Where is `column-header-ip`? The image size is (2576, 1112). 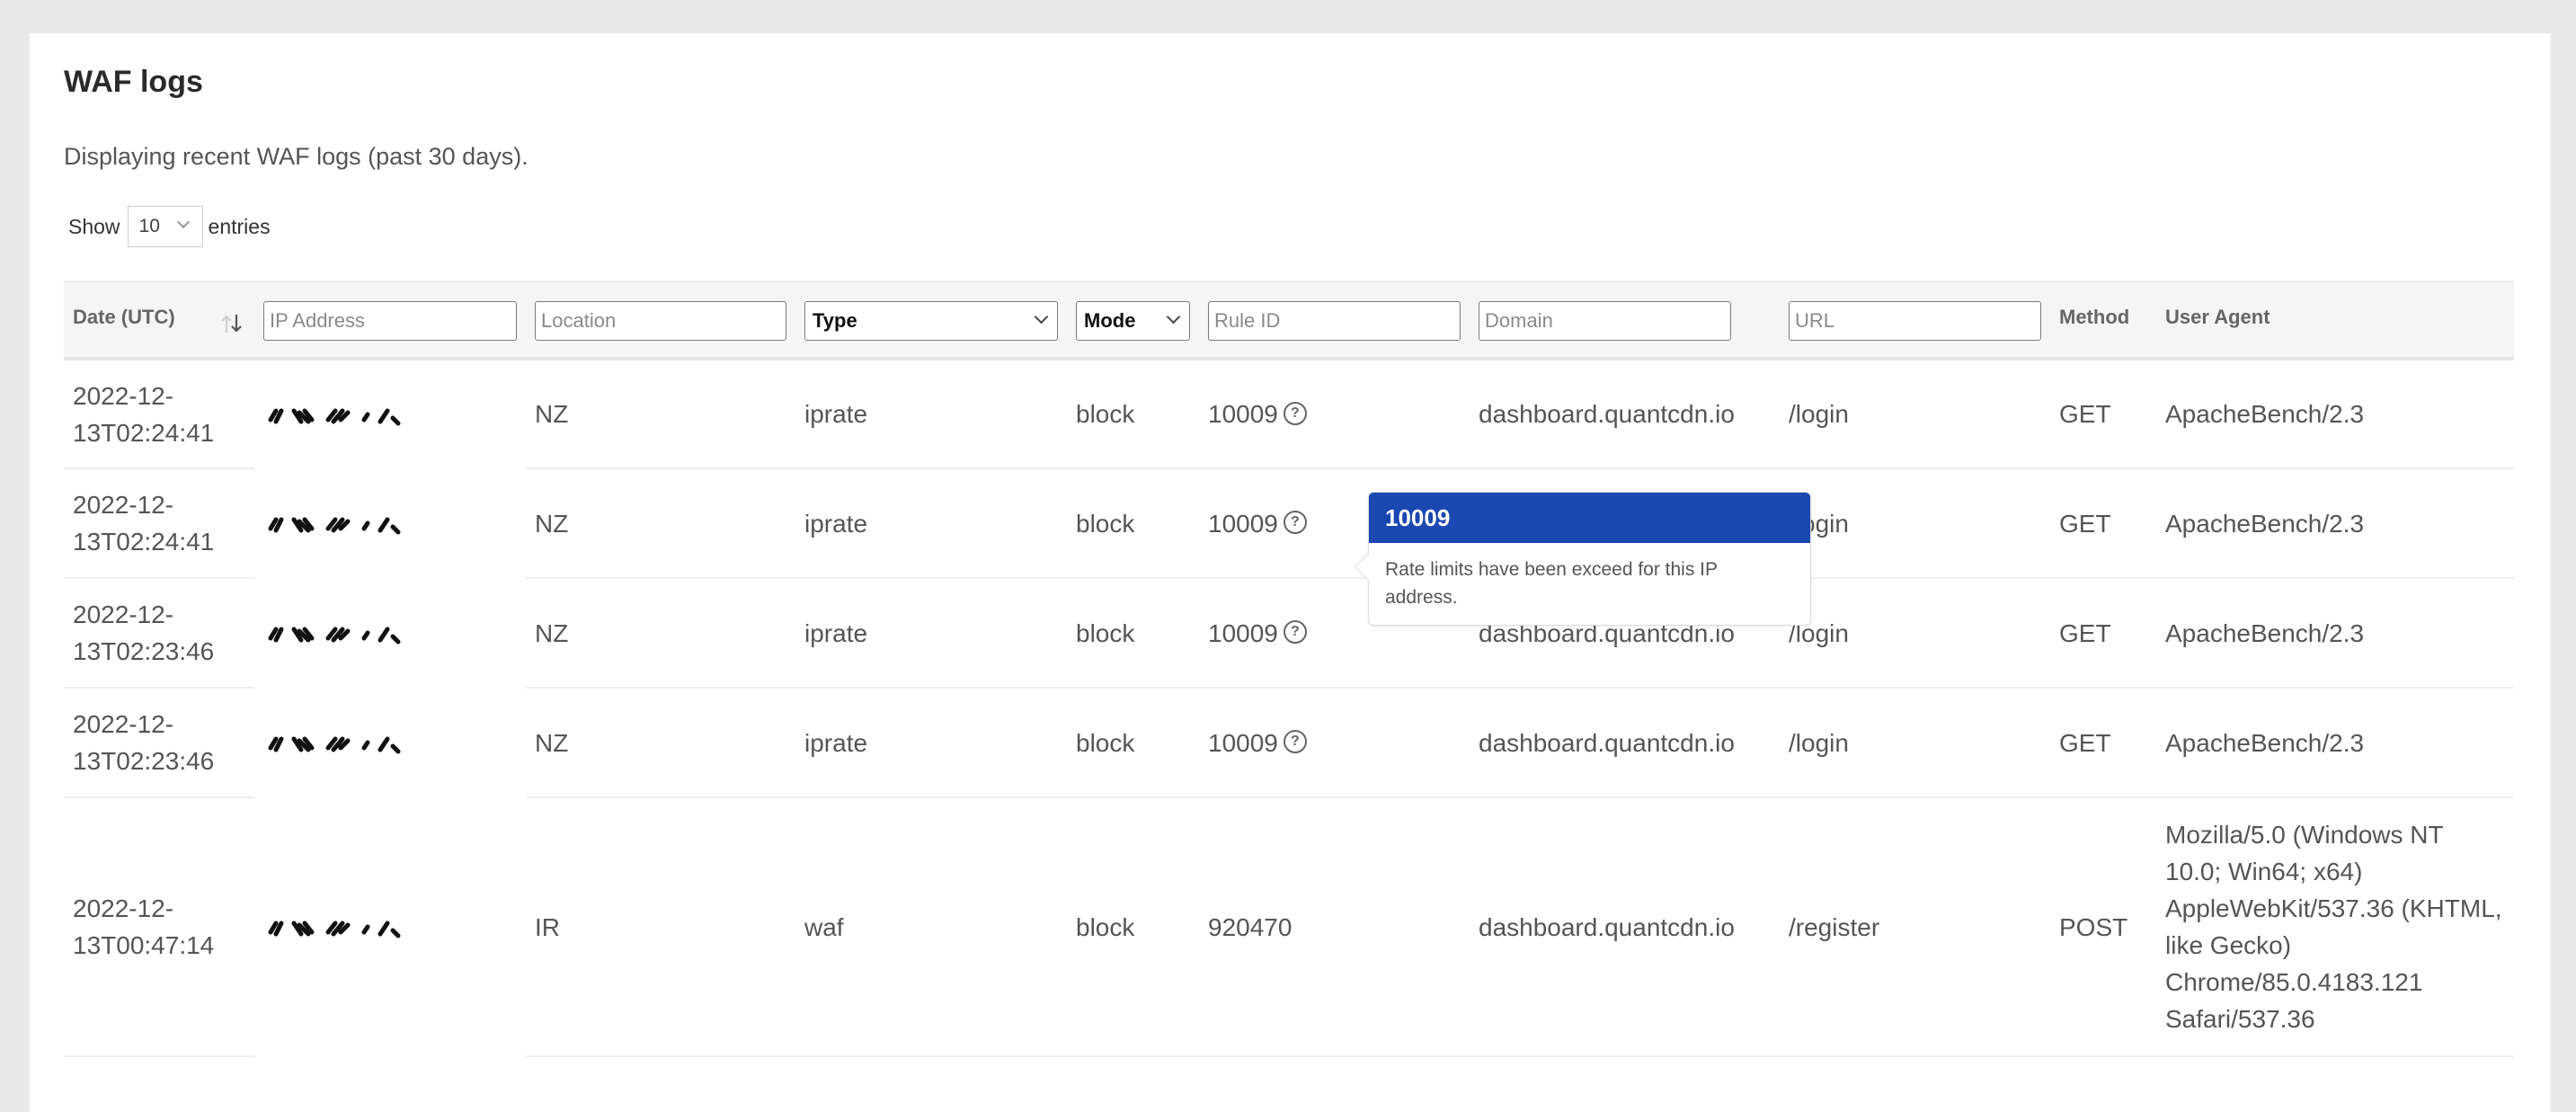 column-header-ip is located at coordinates (390, 320).